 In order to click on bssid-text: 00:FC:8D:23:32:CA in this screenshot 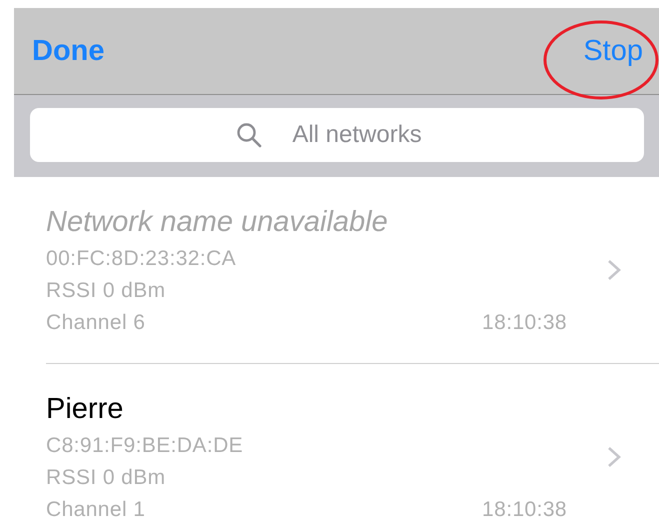, I will do `click(142, 259)`.